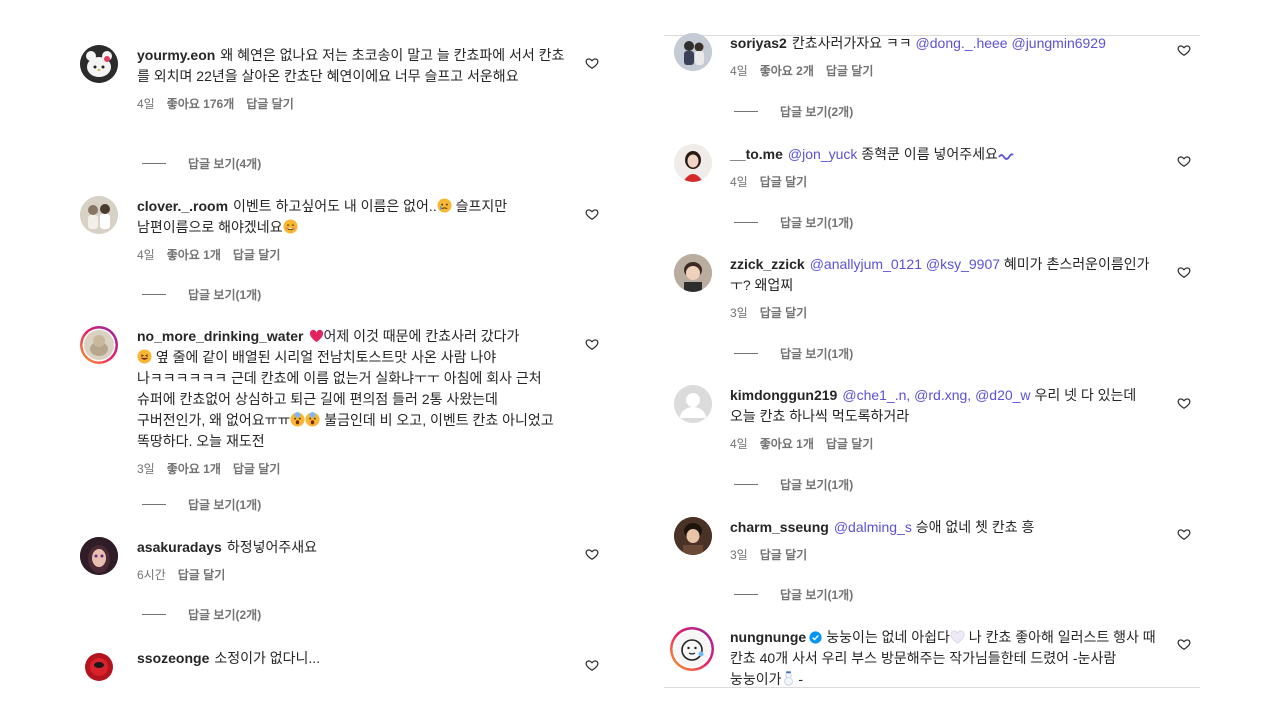 The image size is (1280, 720). Describe the element at coordinates (182, 206) in the screenshot. I see `comment-username: clover._.room` at that location.